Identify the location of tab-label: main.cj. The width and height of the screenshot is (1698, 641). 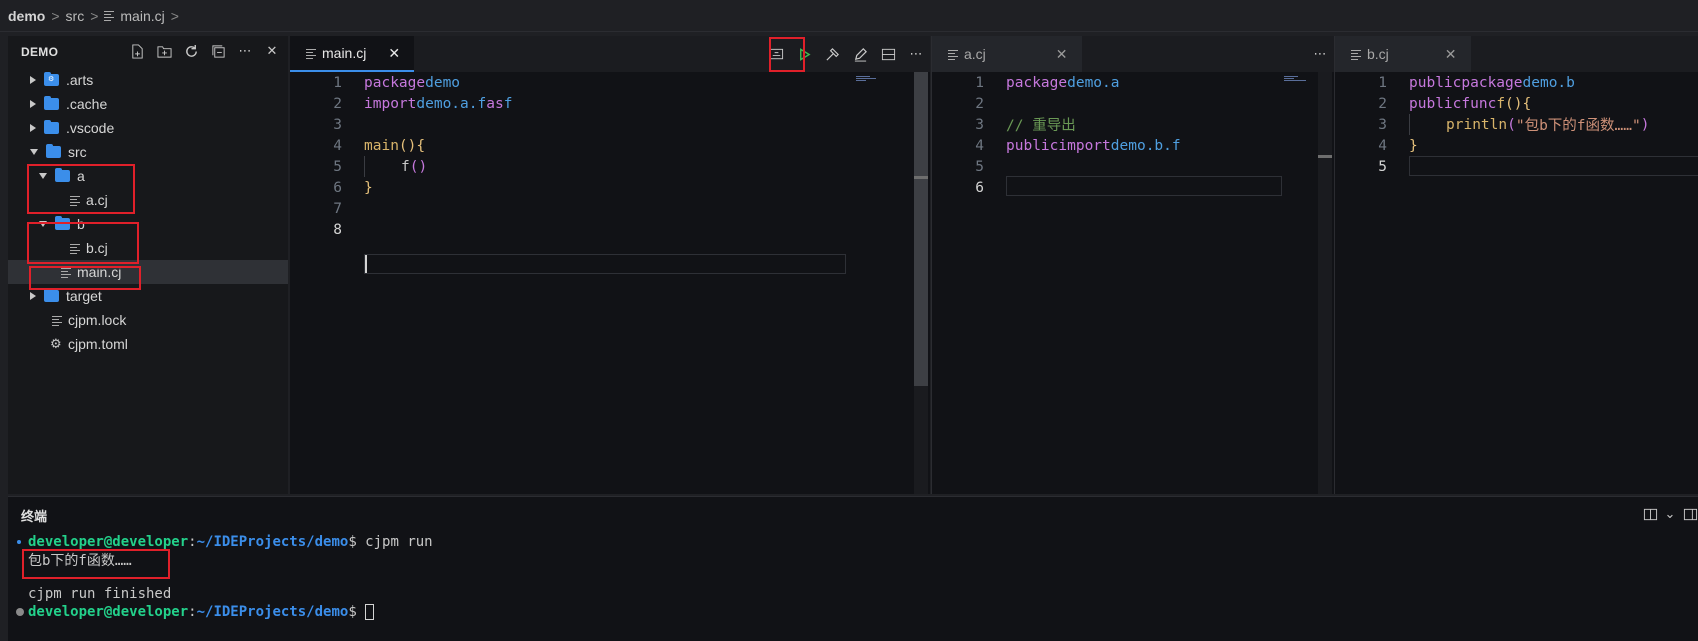
(344, 53).